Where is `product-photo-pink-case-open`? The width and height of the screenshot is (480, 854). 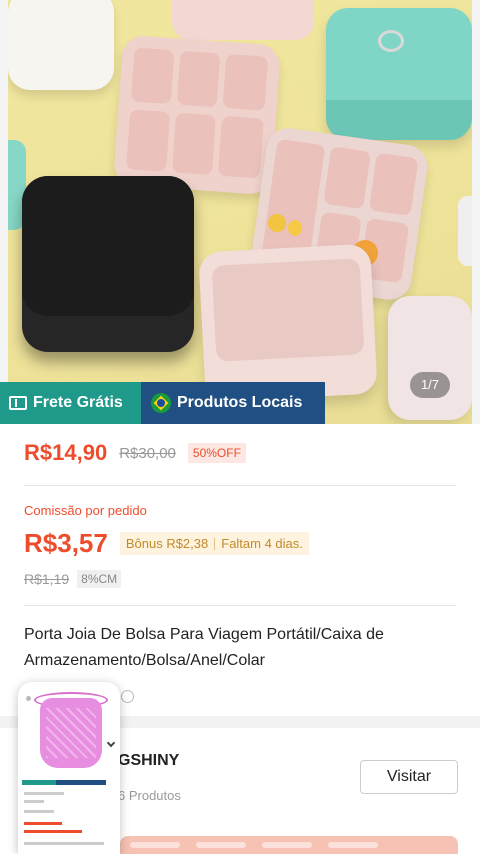
product-photo-pink-case-open is located at coordinates (197, 115).